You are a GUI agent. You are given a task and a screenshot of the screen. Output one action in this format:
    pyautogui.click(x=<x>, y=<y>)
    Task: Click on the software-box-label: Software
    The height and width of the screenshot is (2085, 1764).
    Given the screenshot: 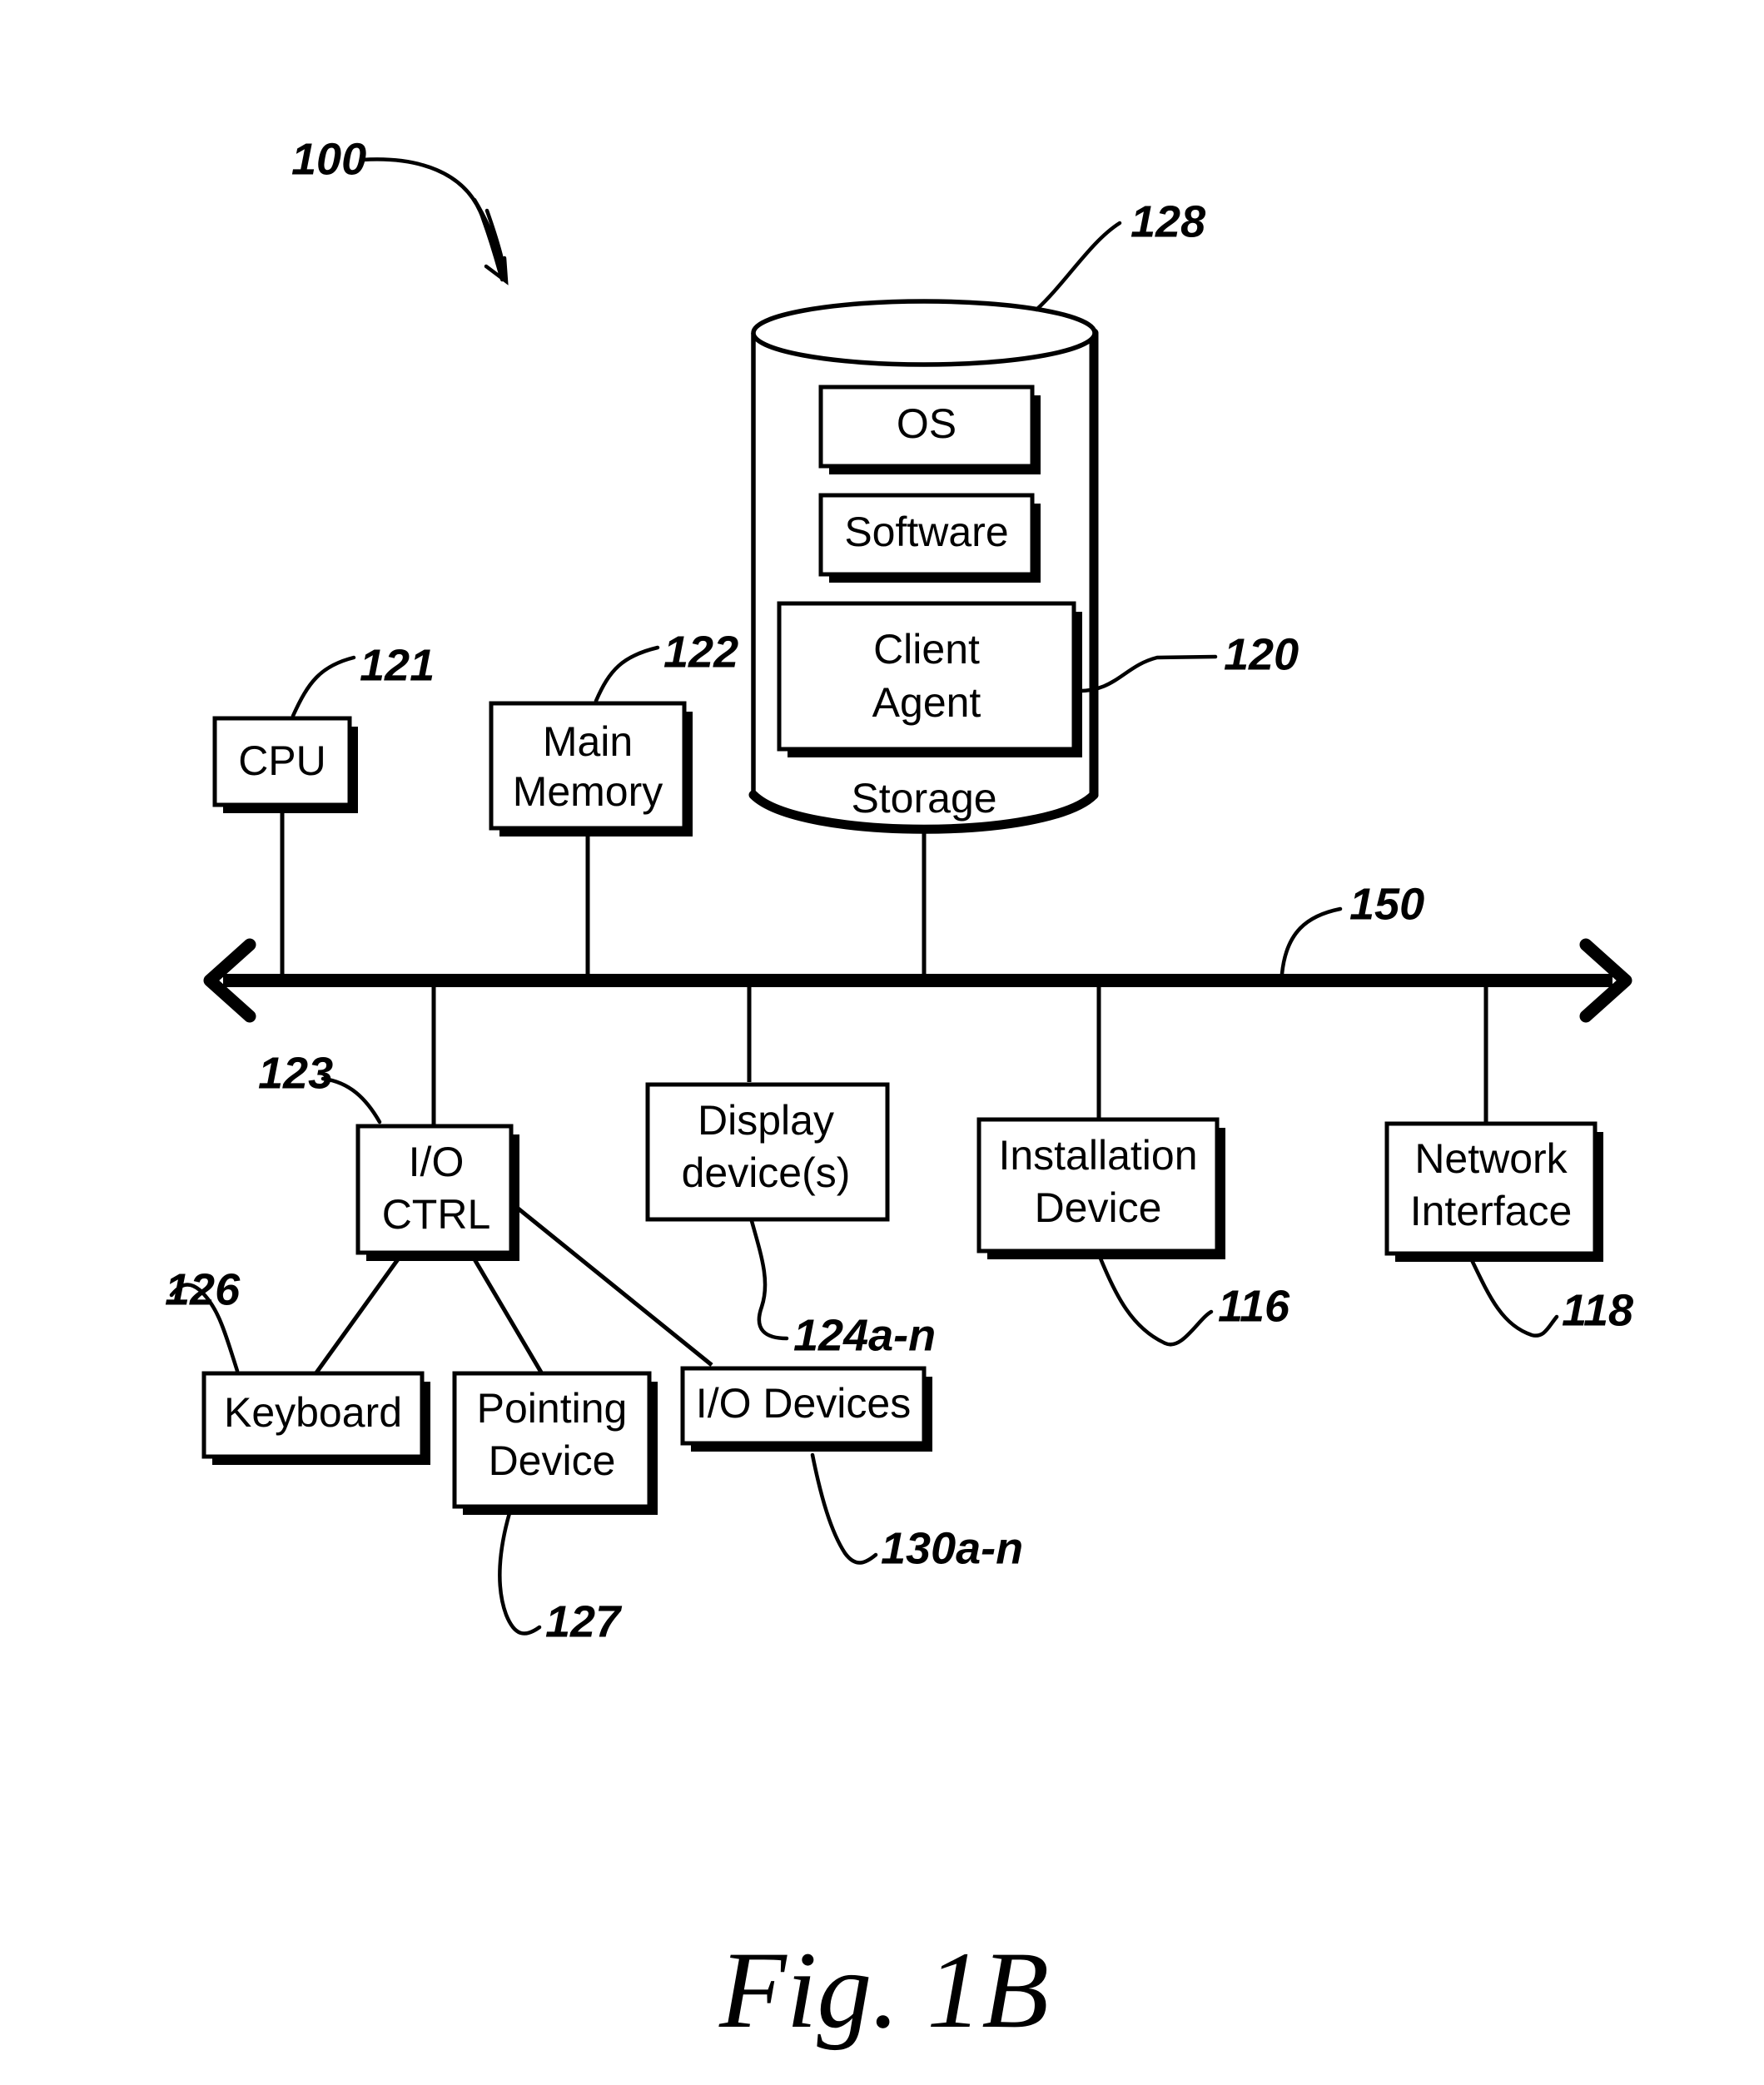 What is the action you would take?
    pyautogui.click(x=926, y=532)
    